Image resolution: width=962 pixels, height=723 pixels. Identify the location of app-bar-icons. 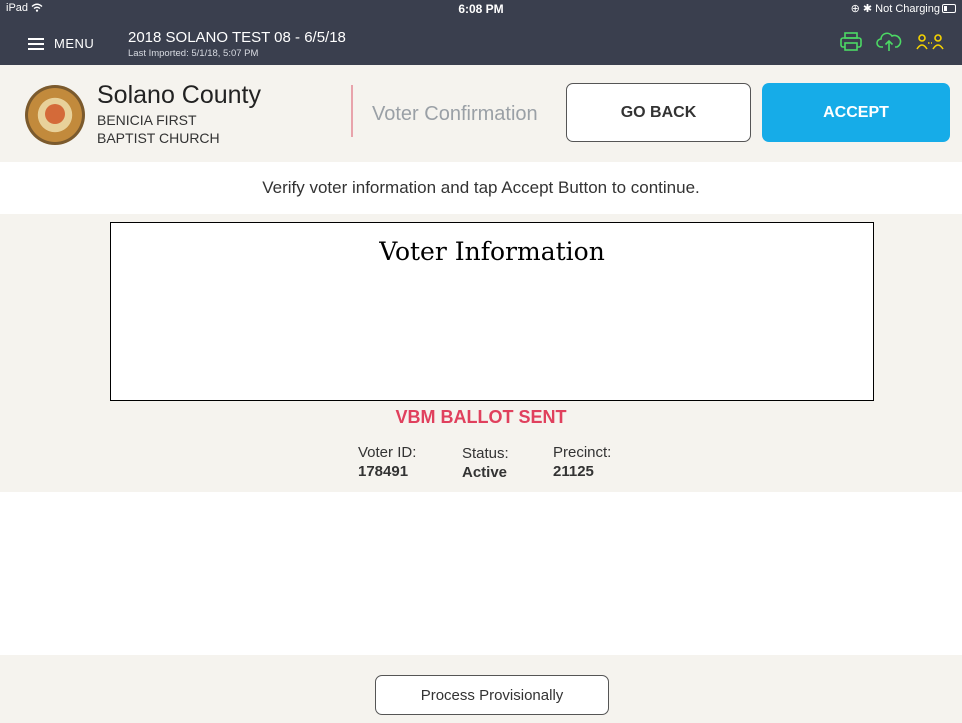
(892, 42).